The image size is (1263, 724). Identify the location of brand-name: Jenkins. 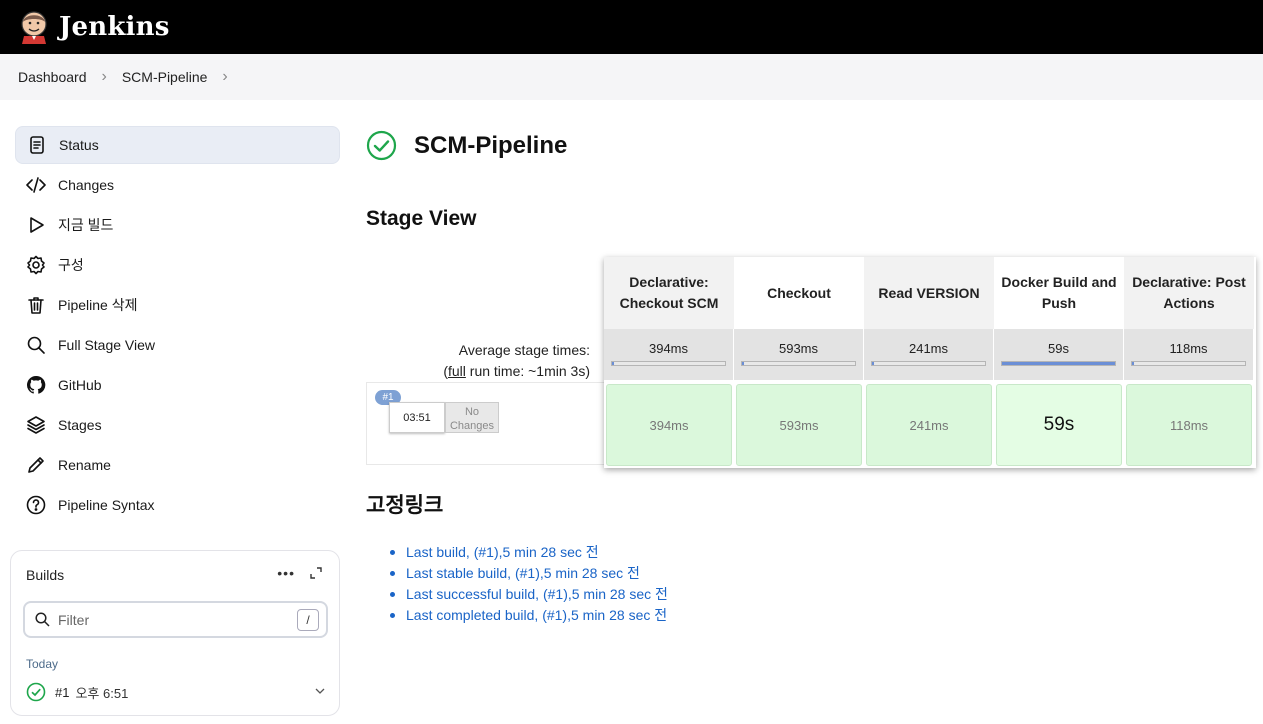
(114, 27).